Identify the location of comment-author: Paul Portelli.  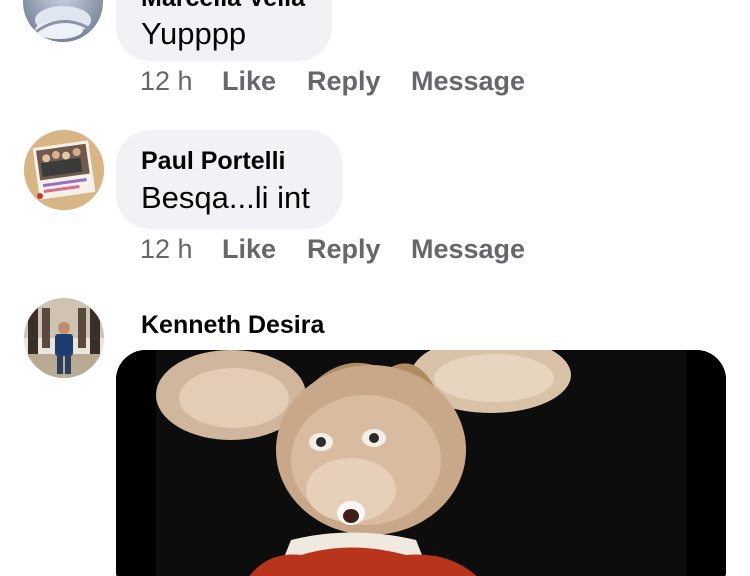
(213, 161).